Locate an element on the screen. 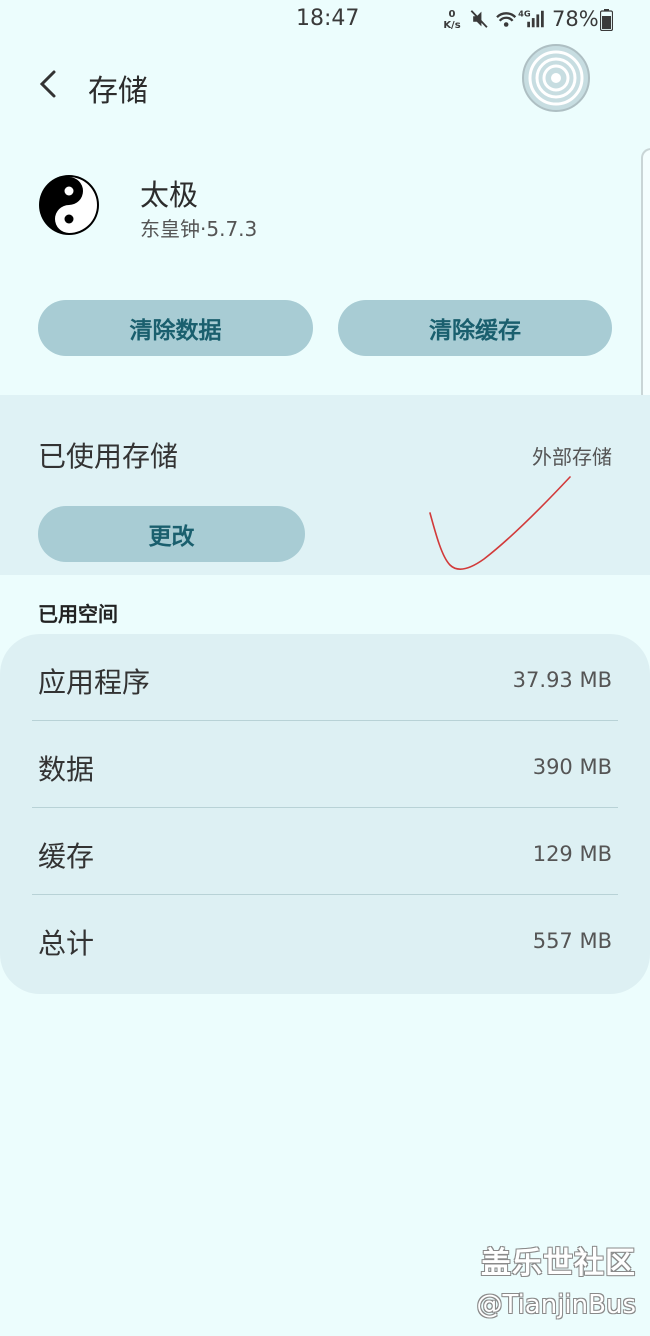  mute-icon is located at coordinates (479, 19).